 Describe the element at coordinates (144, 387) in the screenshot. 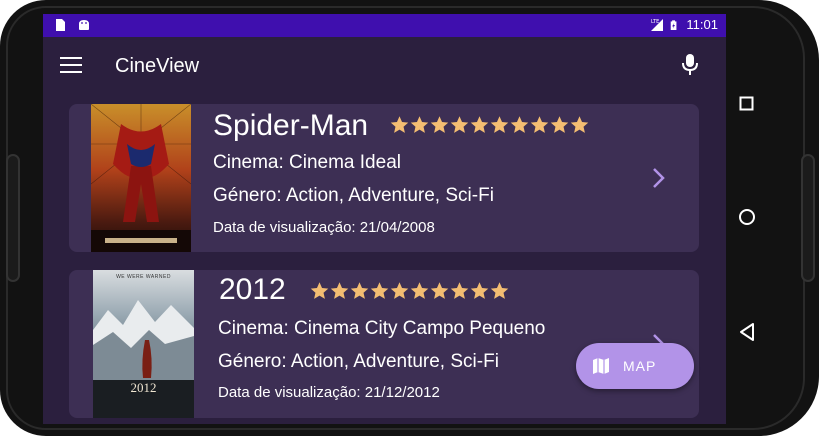

I see `poster-title: 2012` at that location.